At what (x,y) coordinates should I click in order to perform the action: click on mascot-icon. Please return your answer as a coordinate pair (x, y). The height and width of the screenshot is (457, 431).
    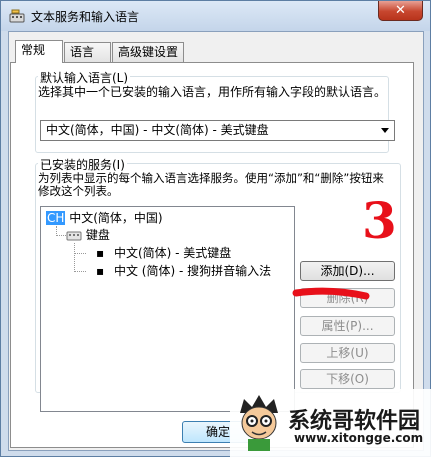
    Looking at the image, I should click on (259, 423).